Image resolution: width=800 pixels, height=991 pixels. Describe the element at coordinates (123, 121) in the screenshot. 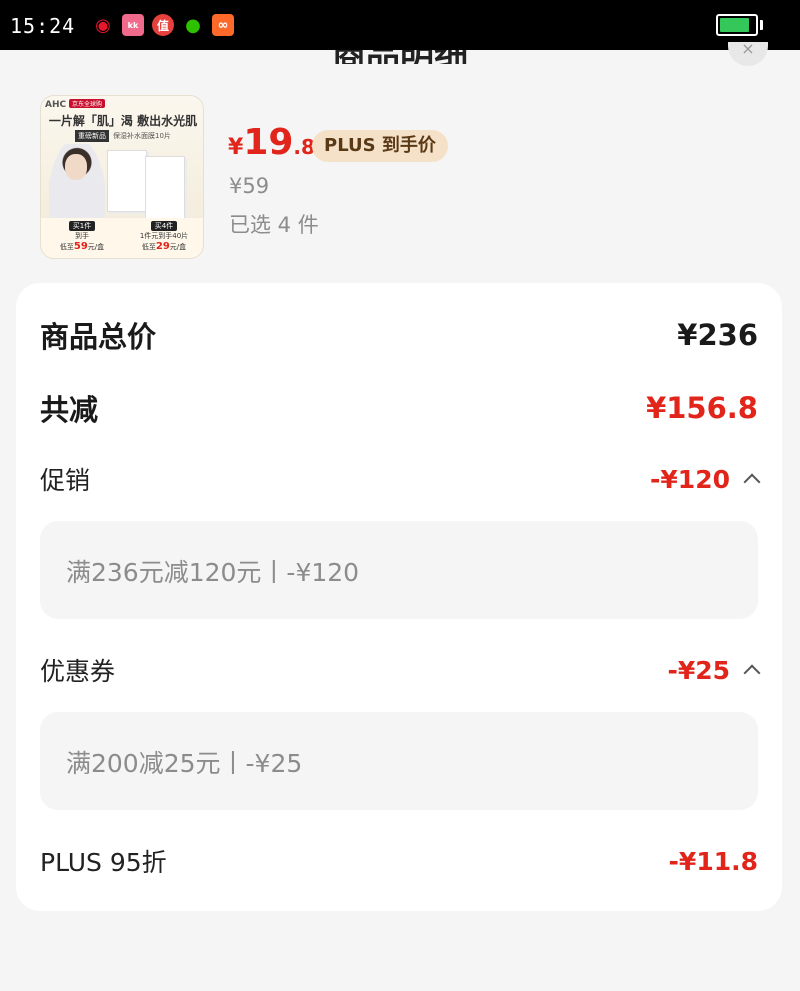

I see `thumb-headline: 一片解「肌」渴 敷出水光肌` at that location.